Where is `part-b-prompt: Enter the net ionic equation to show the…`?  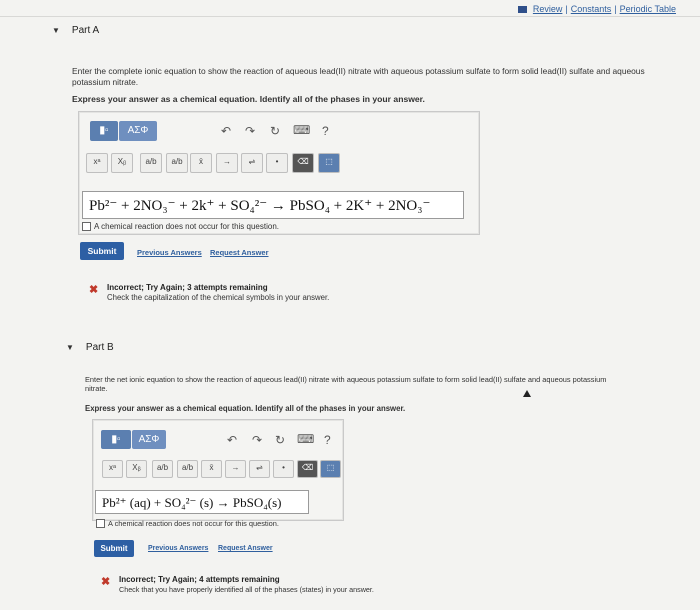 part-b-prompt: Enter the net ionic equation to show the… is located at coordinates (382, 384).